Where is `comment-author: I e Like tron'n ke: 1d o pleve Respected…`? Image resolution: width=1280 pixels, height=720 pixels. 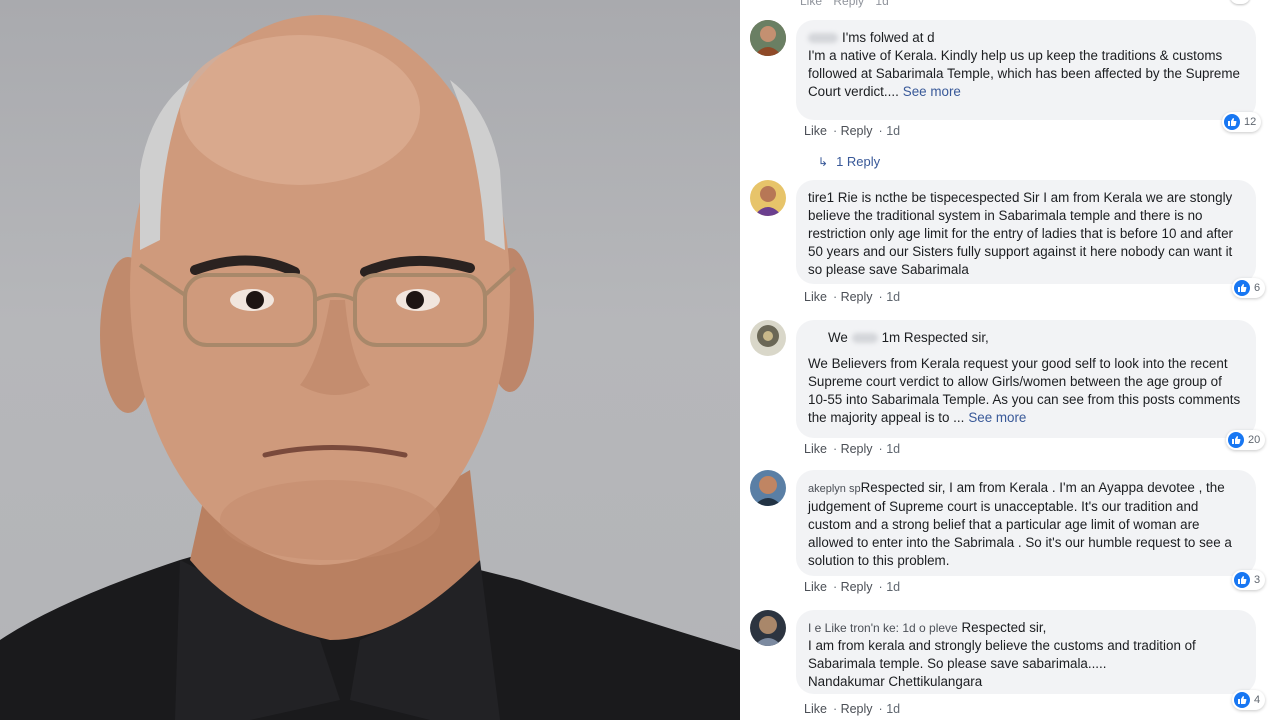 comment-author: I e Like tron'n ke: 1d o pleve Respected… is located at coordinates (1026, 628).